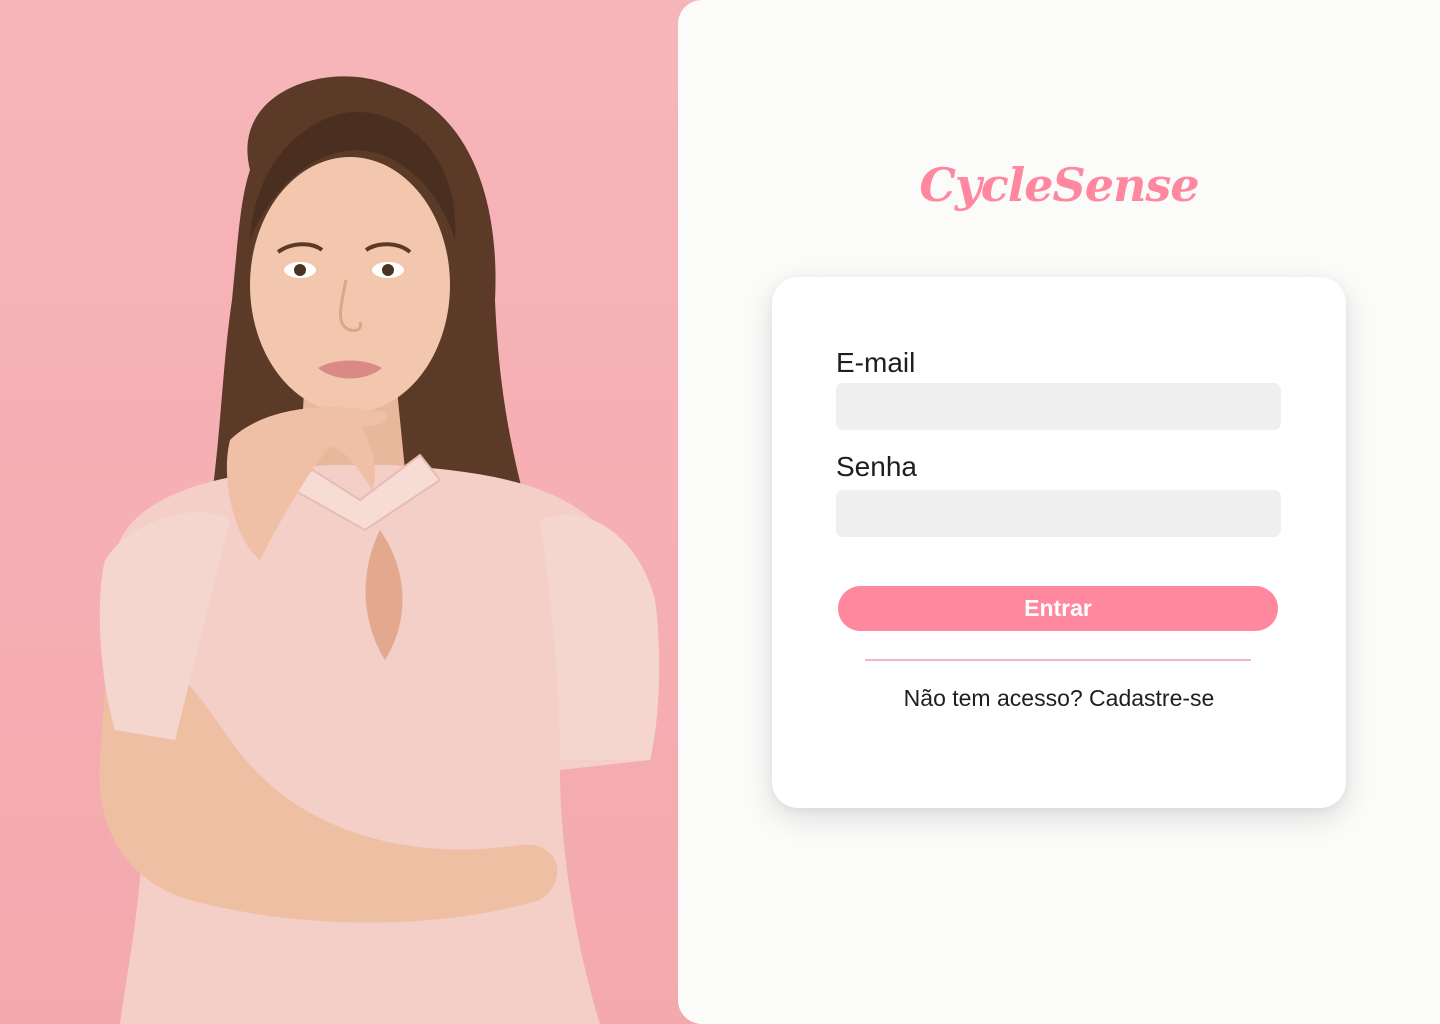 This screenshot has width=1440, height=1024. What do you see at coordinates (1059, 185) in the screenshot?
I see `brand-logo: CycleSense` at bounding box center [1059, 185].